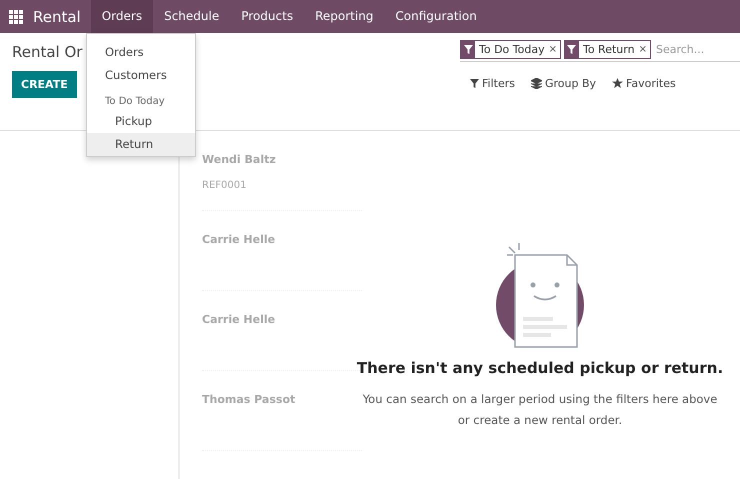 Image resolution: width=740 pixels, height=479 pixels. Describe the element at coordinates (436, 16) in the screenshot. I see `menu-item: Configuration` at that location.